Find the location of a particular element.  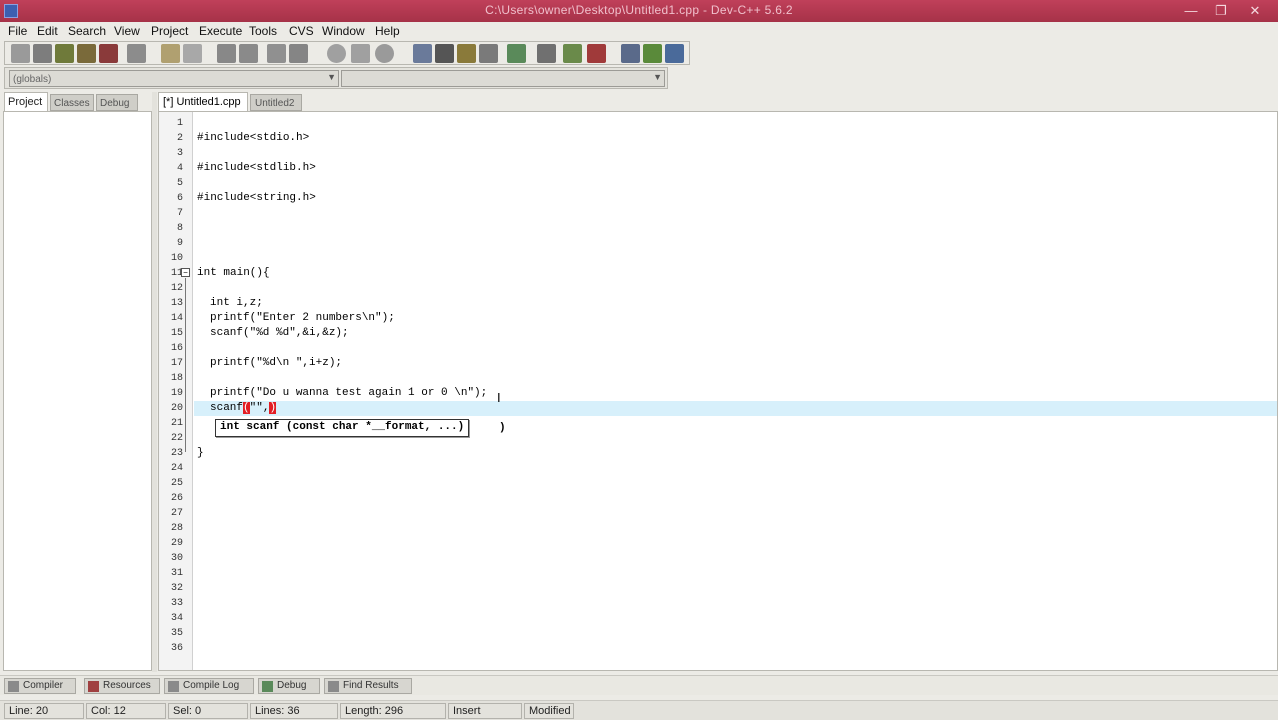

line-number: 34 is located at coordinates (176, 618).